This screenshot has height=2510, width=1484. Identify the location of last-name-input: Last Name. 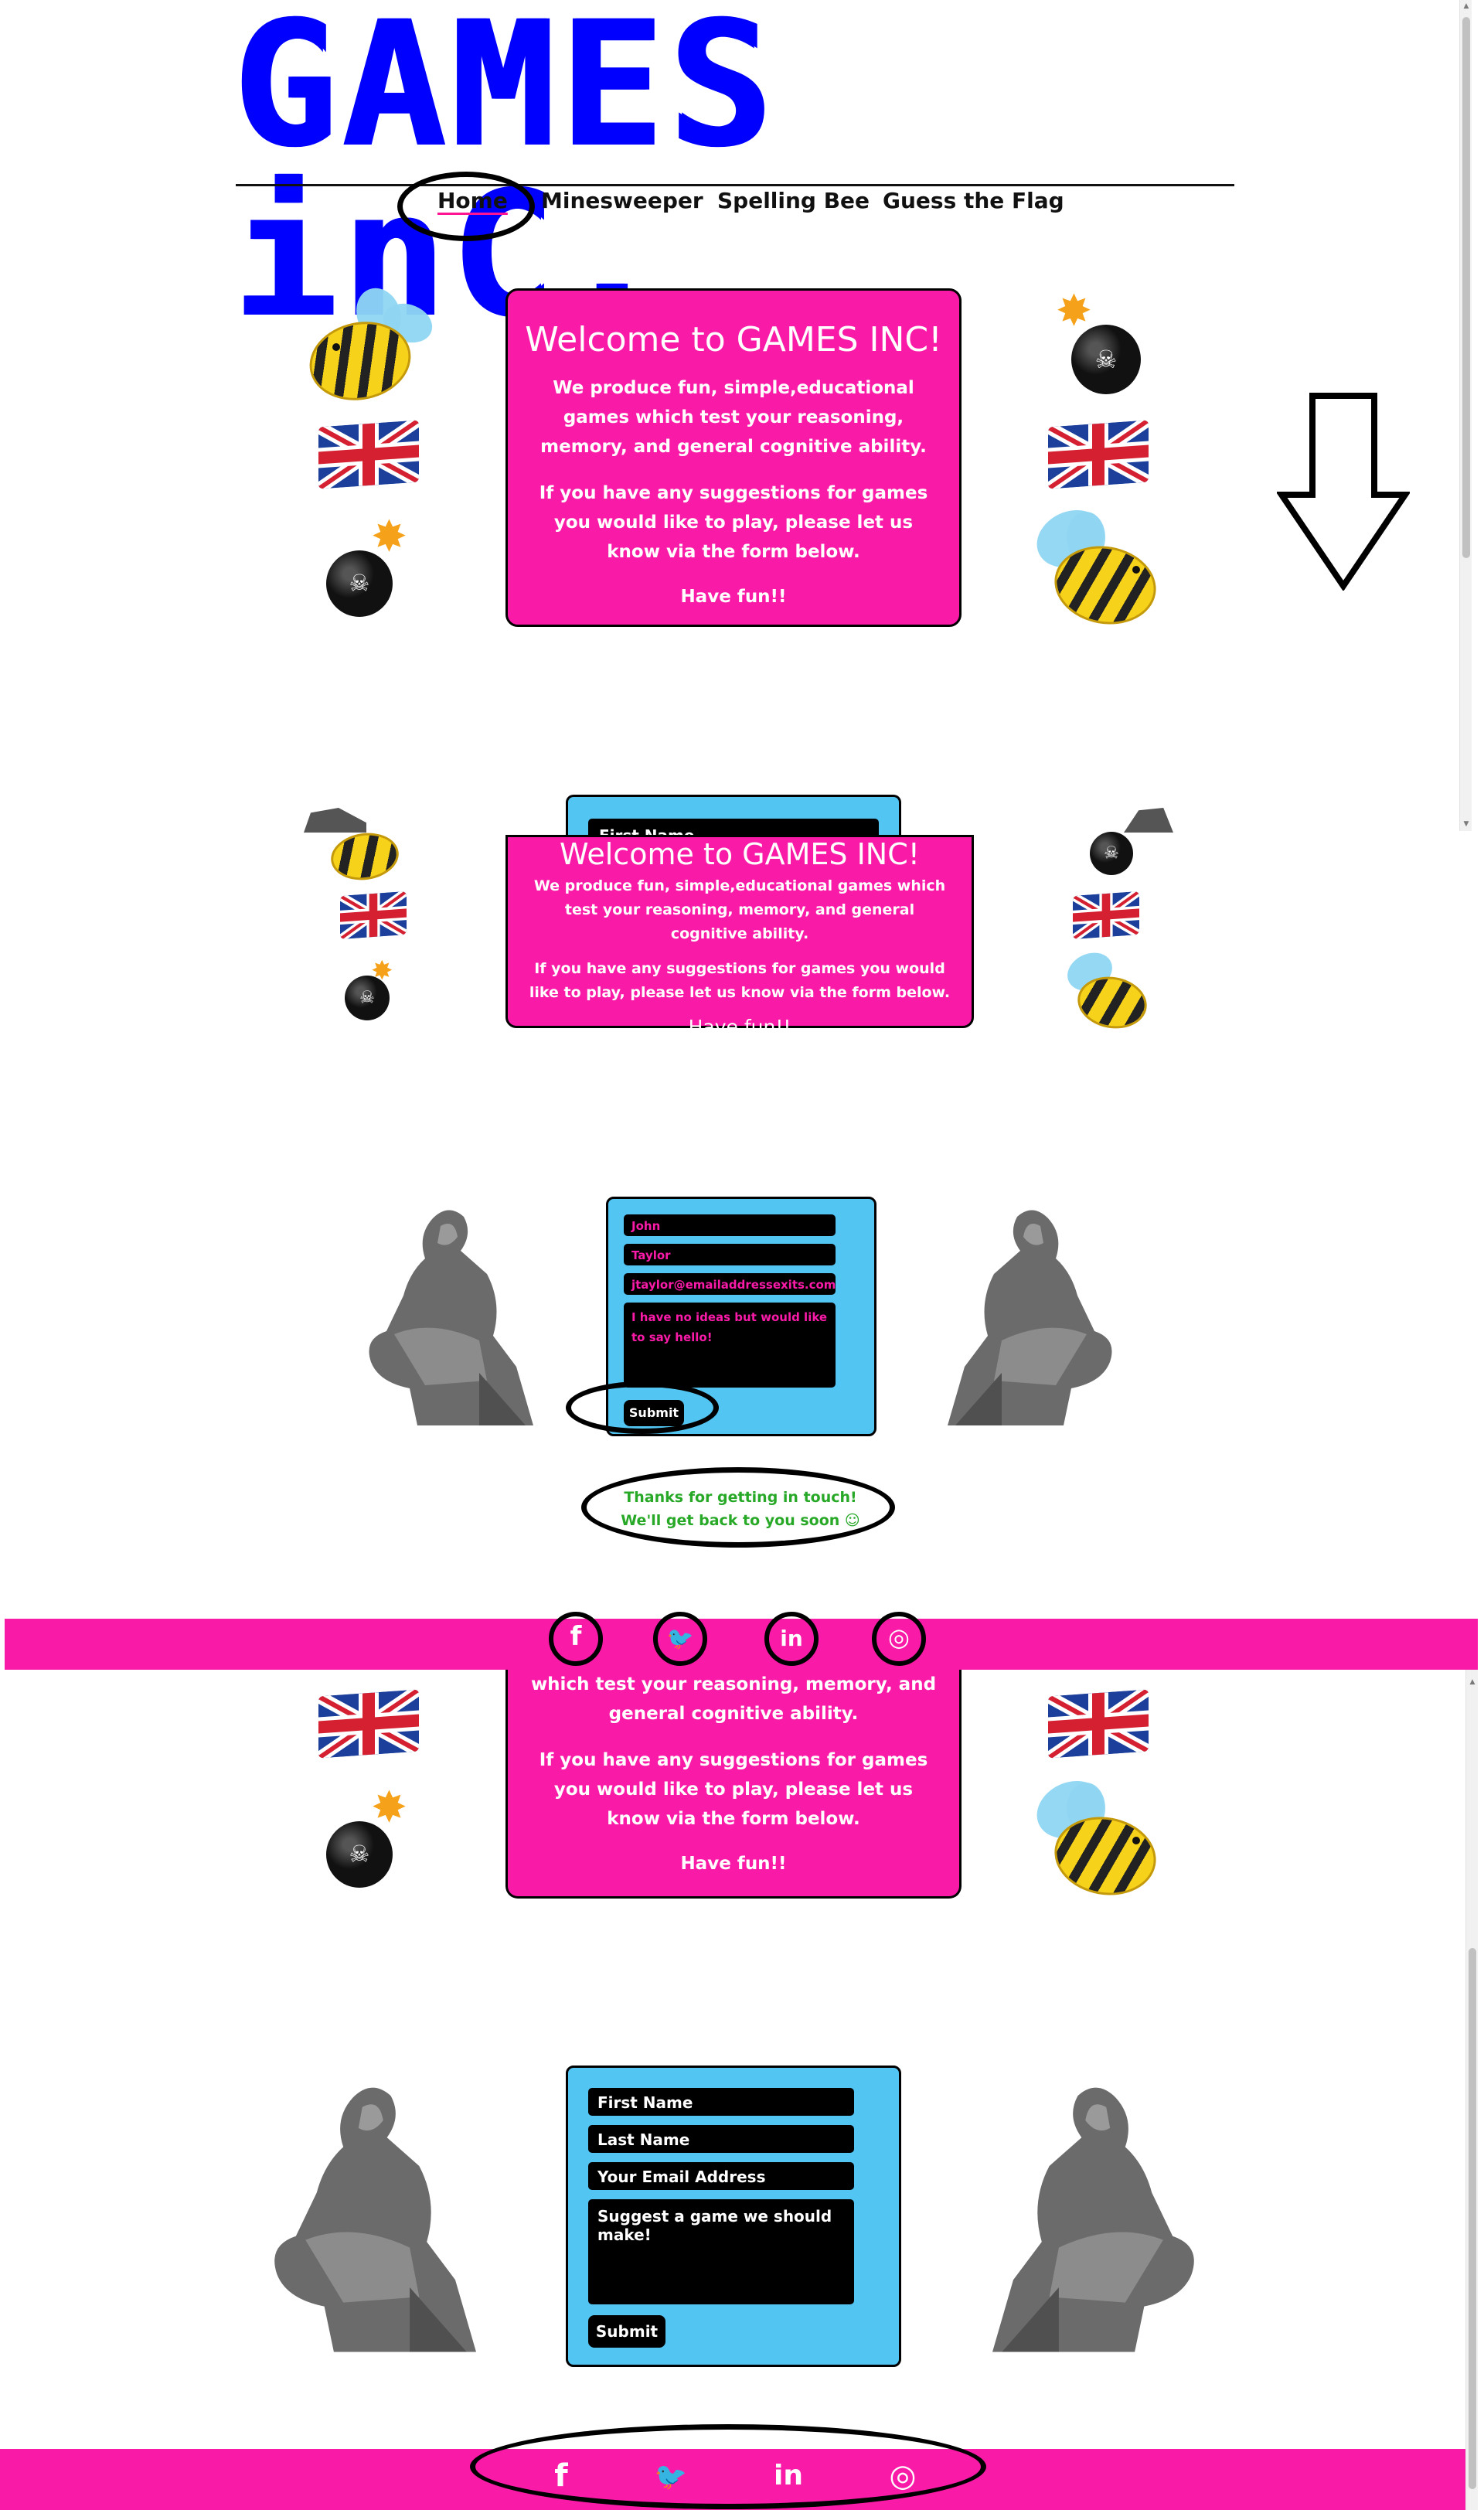
(721, 2139).